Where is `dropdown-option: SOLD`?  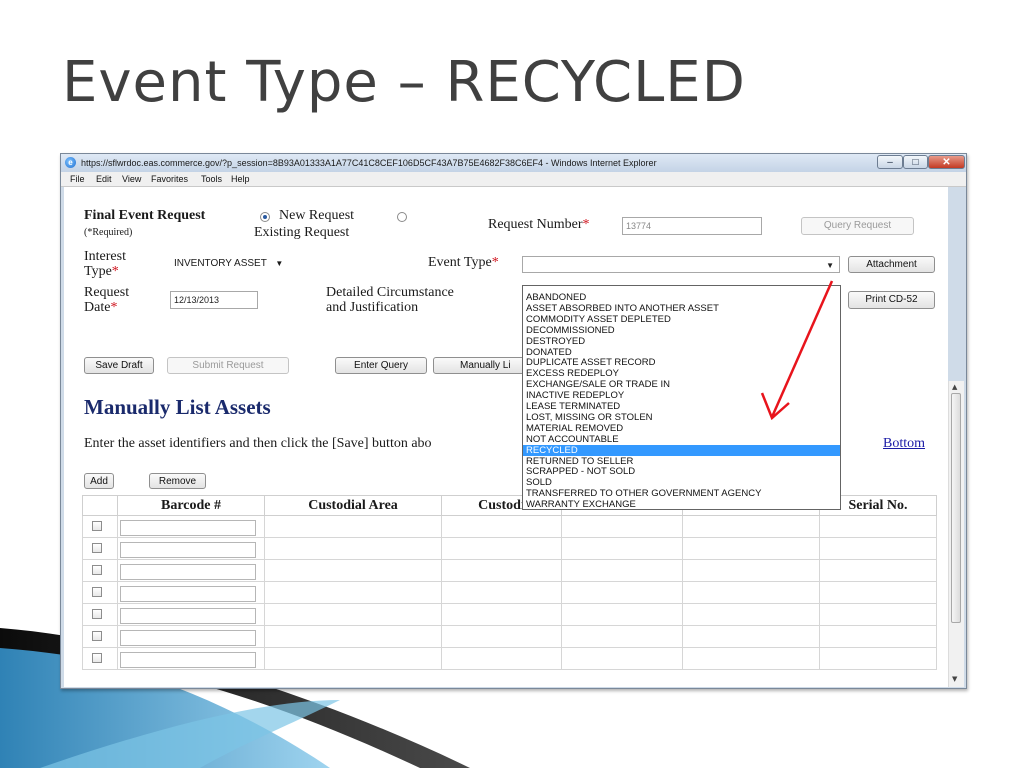 dropdown-option: SOLD is located at coordinates (681, 482).